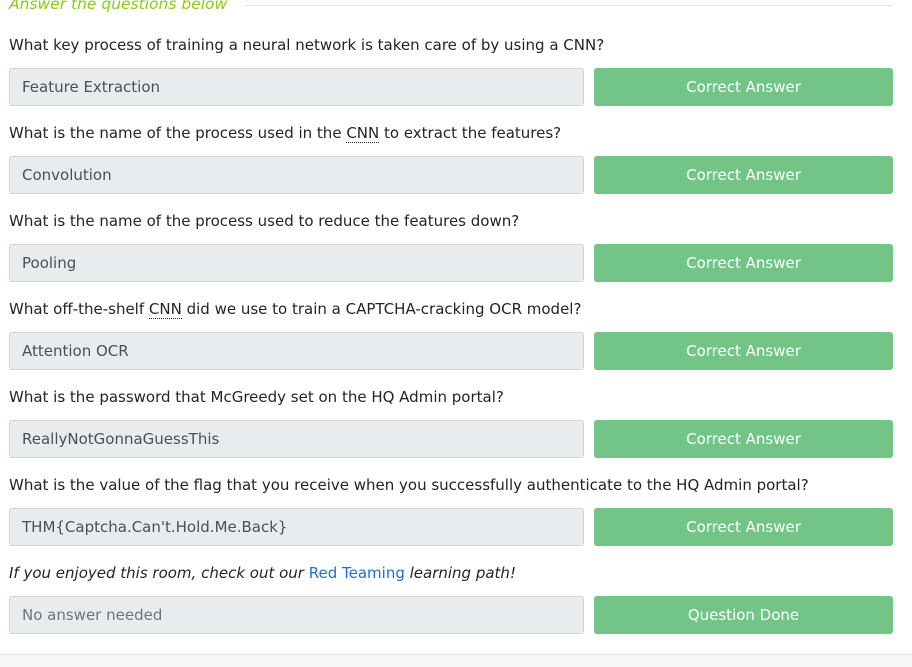  What do you see at coordinates (296, 615) in the screenshot?
I see `answer-field: No answer needed` at bounding box center [296, 615].